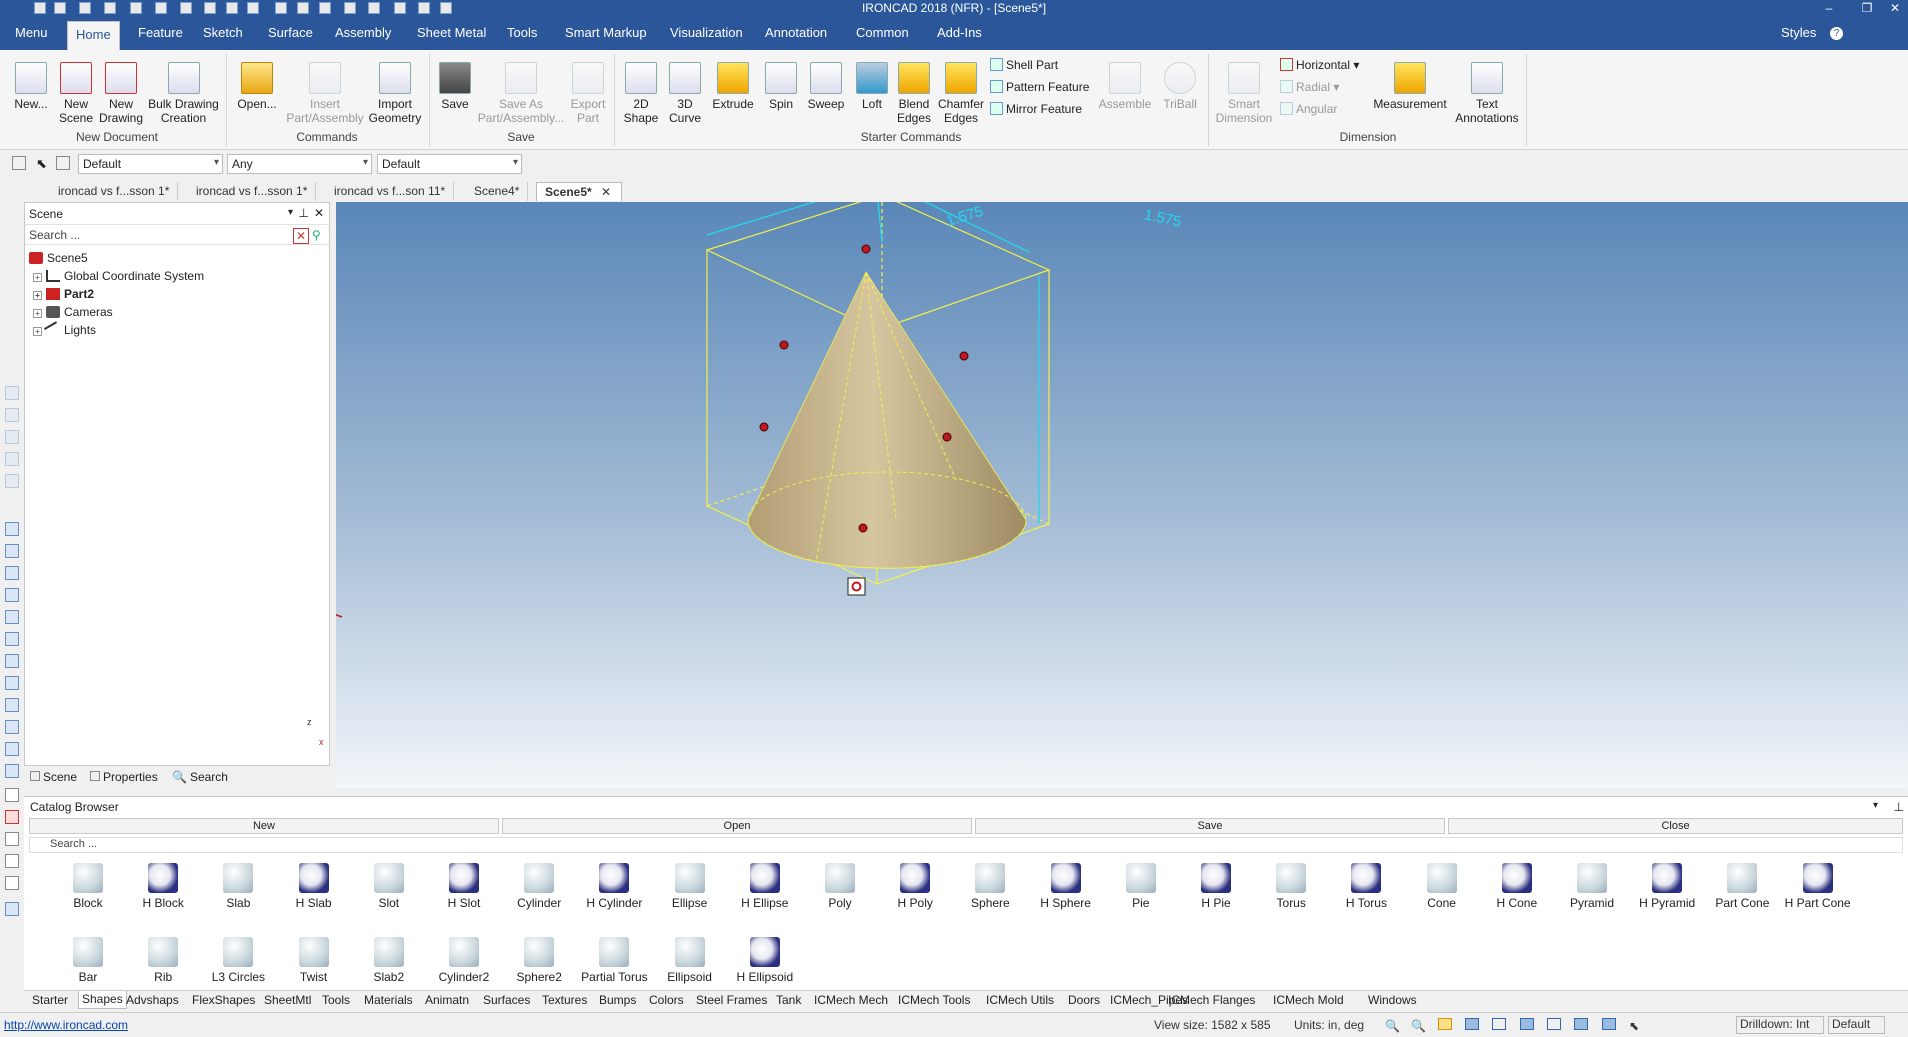 The height and width of the screenshot is (1037, 1908). What do you see at coordinates (588, 93) in the screenshot?
I see `export-part-button: Export Part` at bounding box center [588, 93].